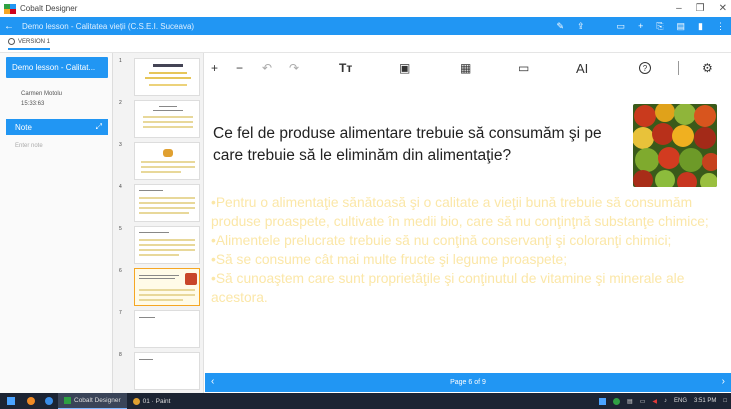 This screenshot has width=731, height=409. I want to click on windows-logo-icon, so click(11, 401).